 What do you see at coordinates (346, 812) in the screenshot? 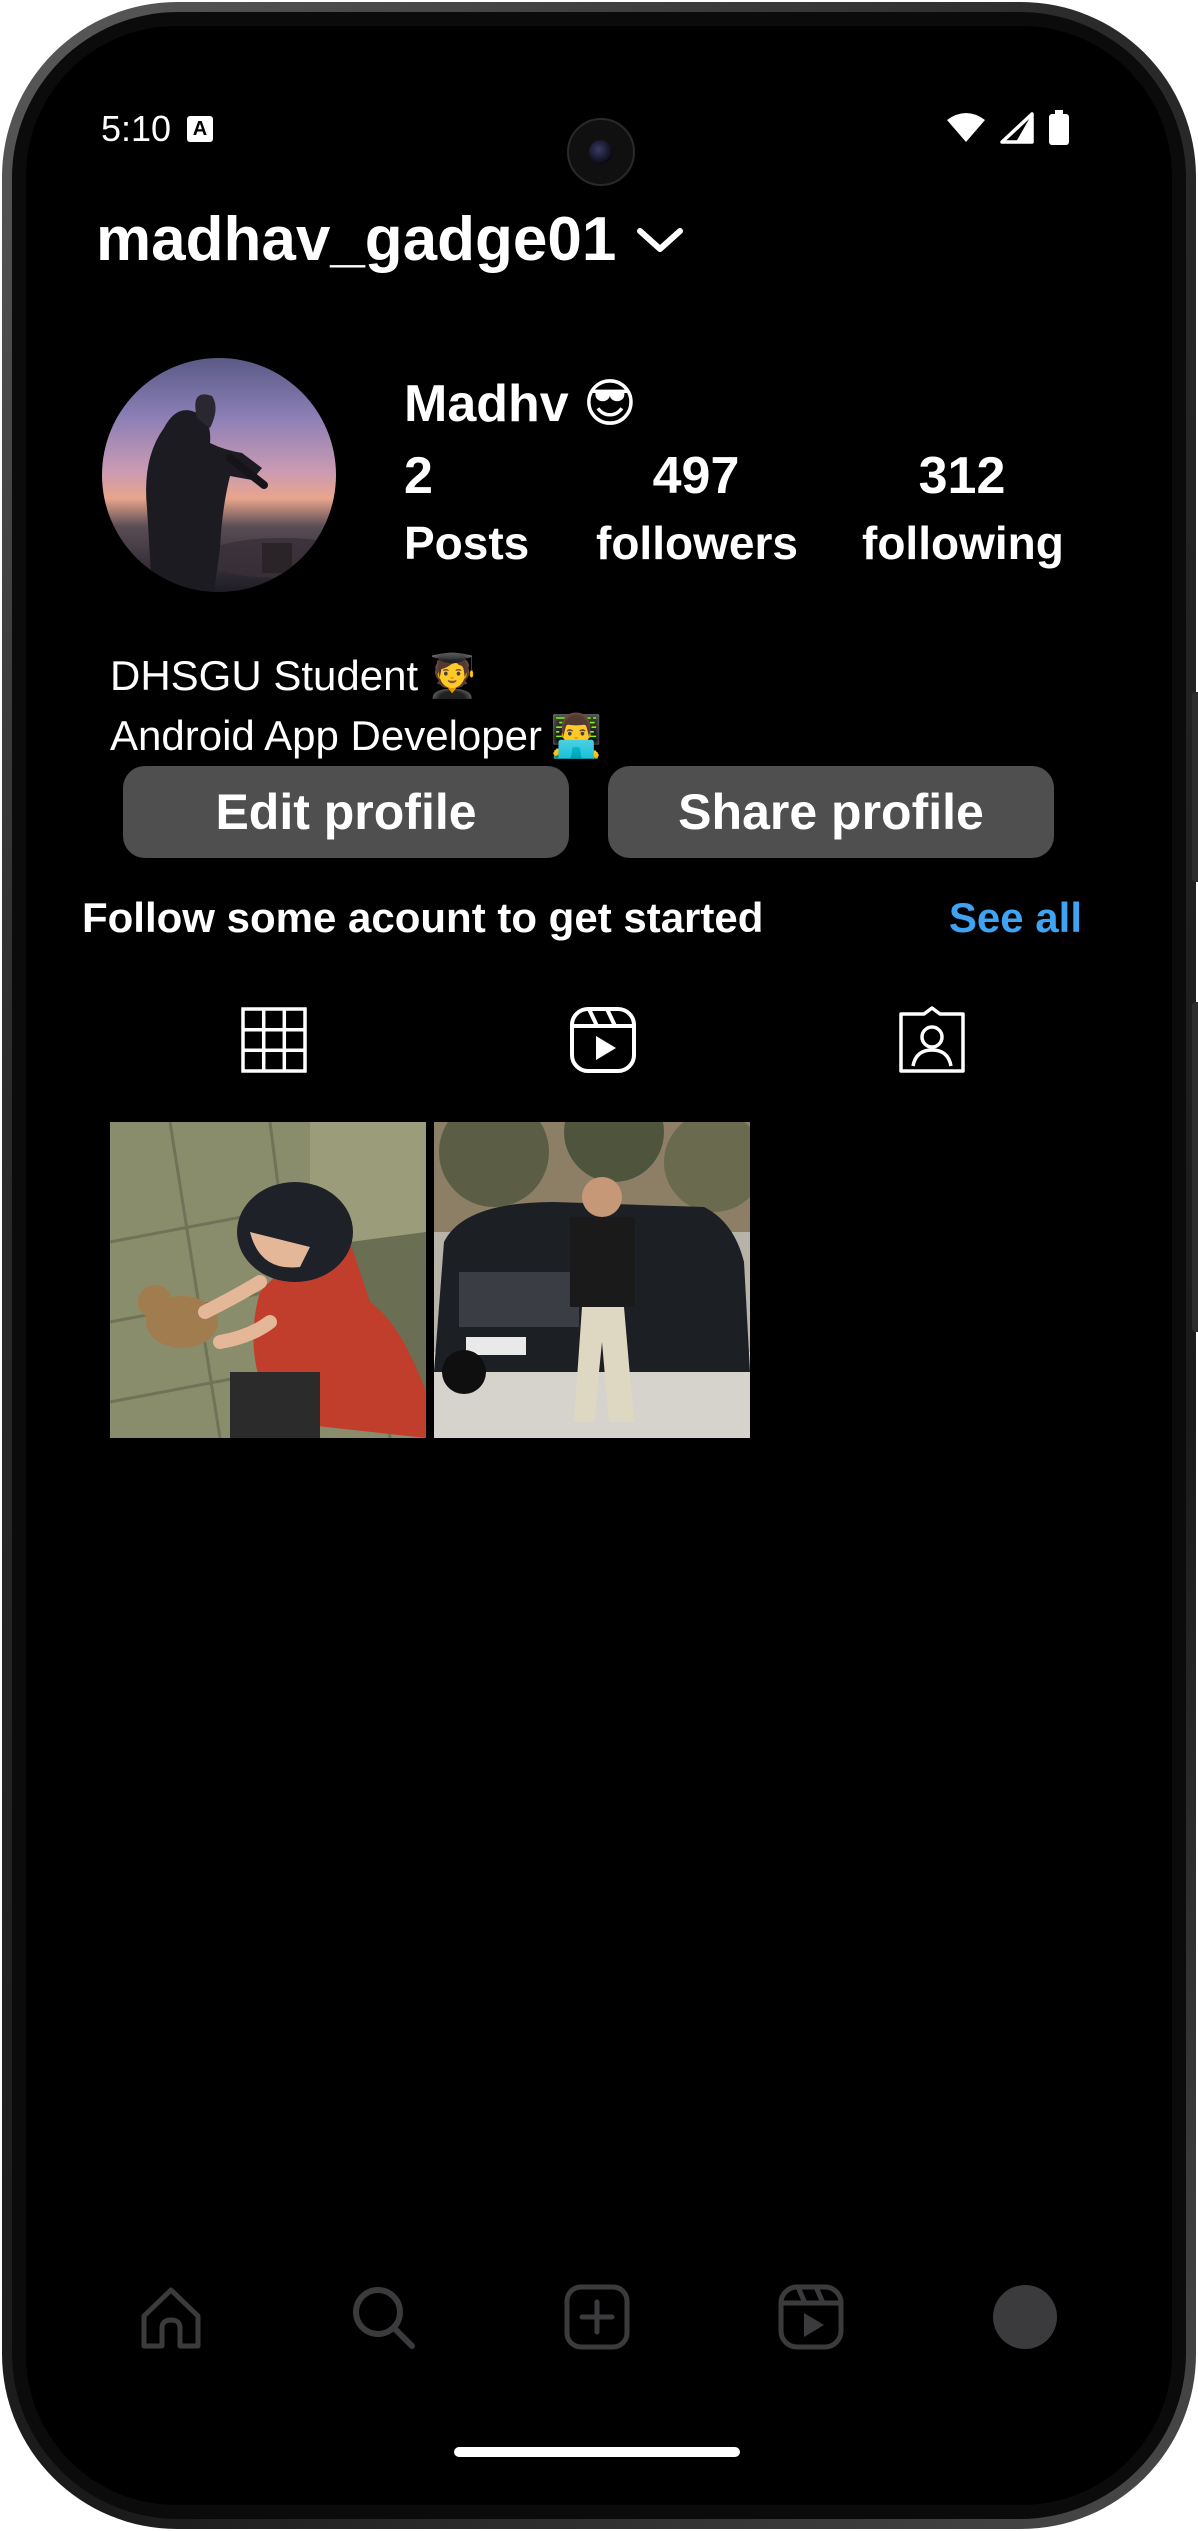
I see `edit-profile-button: Edit profile` at bounding box center [346, 812].